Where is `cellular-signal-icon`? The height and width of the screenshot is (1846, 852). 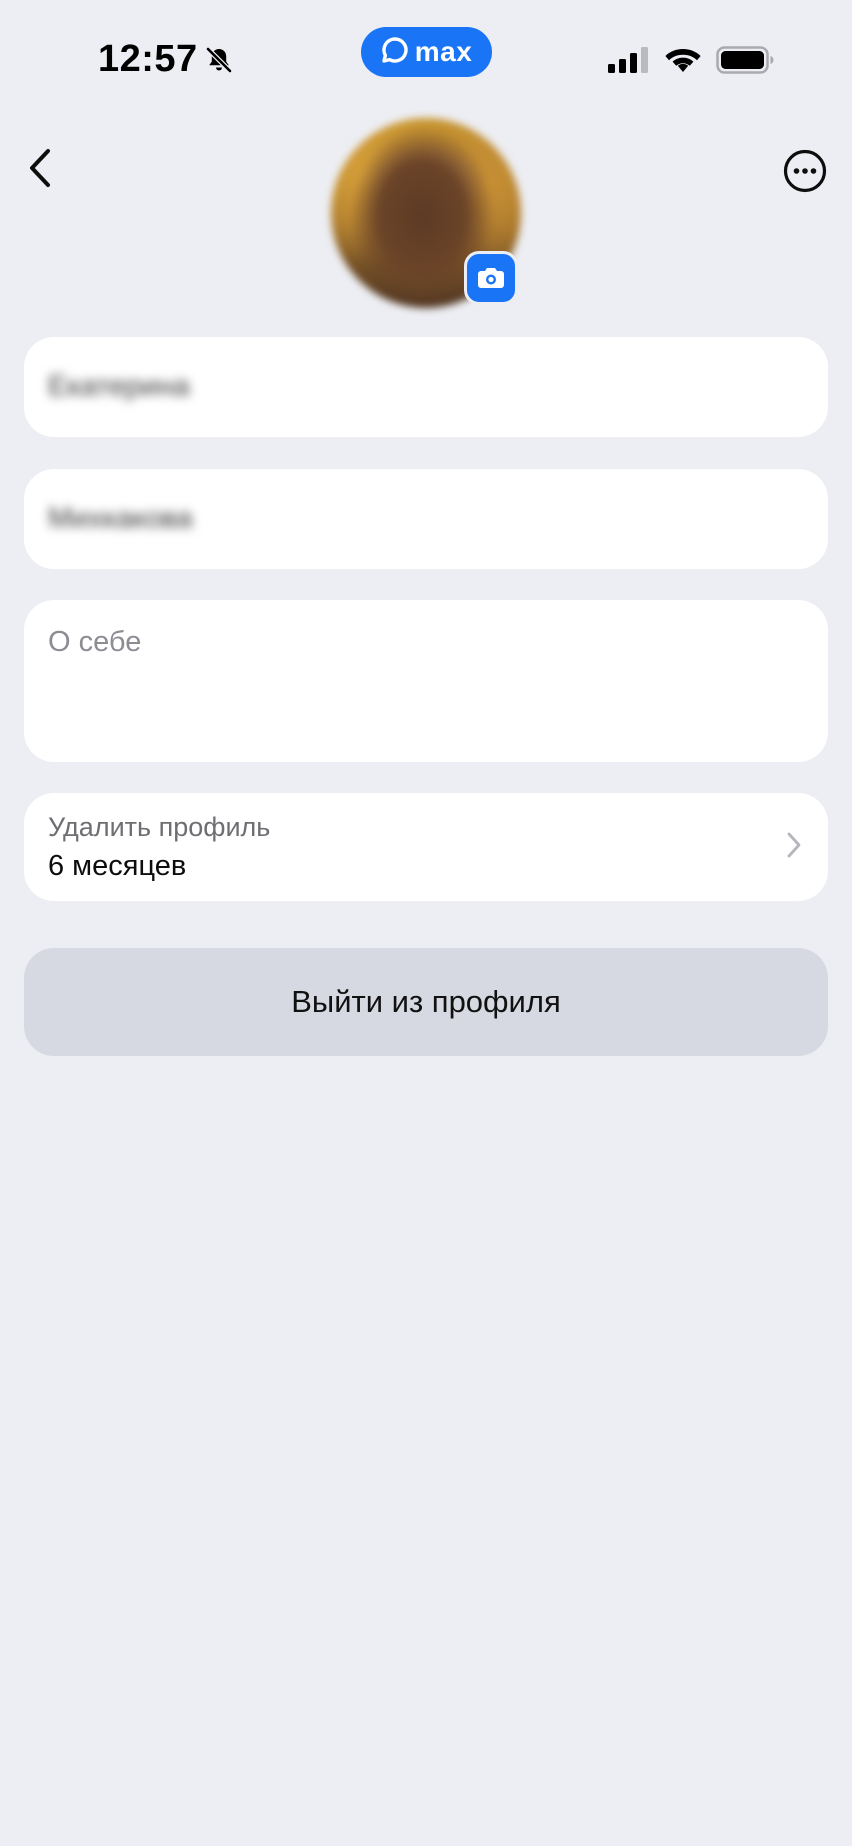 cellular-signal-icon is located at coordinates (629, 60).